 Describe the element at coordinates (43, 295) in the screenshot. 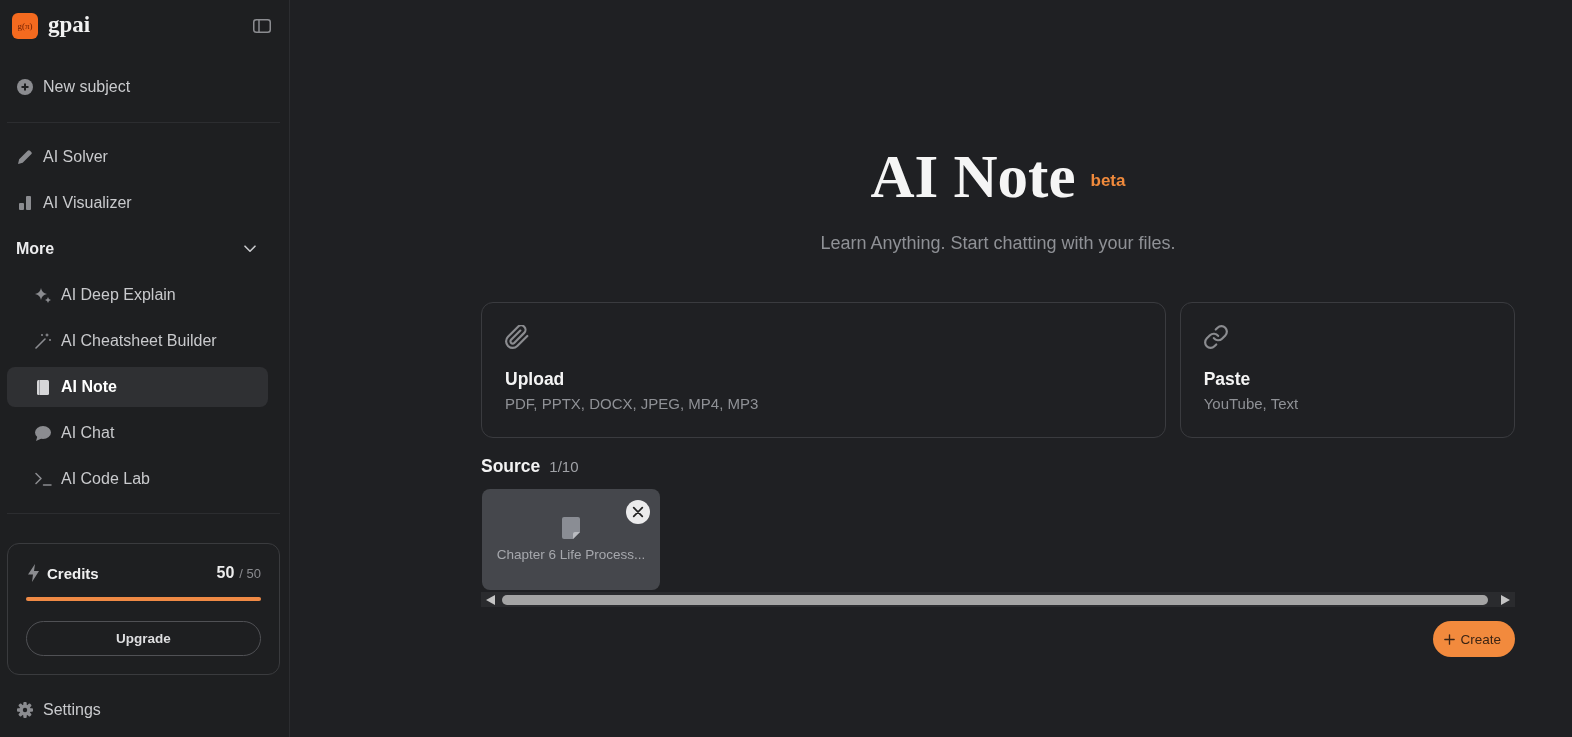

I see `sparkles-icon` at that location.